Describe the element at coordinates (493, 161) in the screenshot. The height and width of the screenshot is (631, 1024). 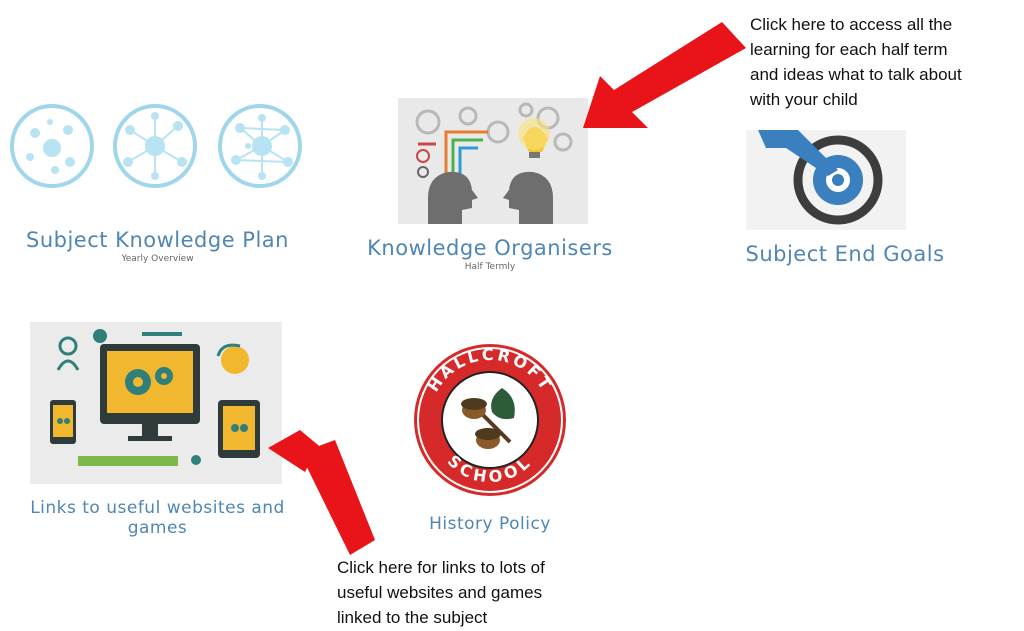
I see `knowledge-heads-gears-image` at that location.